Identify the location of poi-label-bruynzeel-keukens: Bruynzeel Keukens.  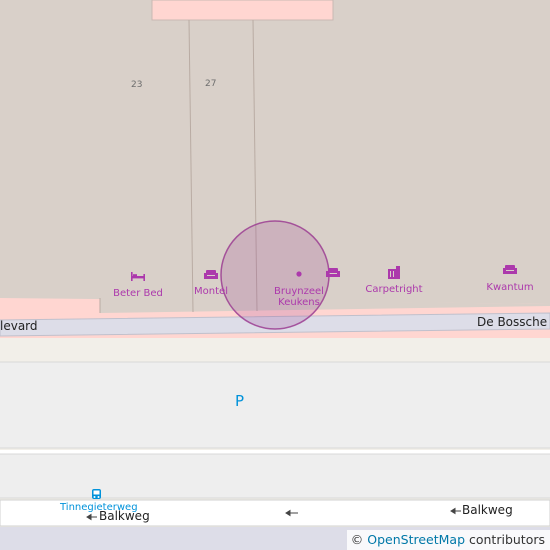
(299, 297).